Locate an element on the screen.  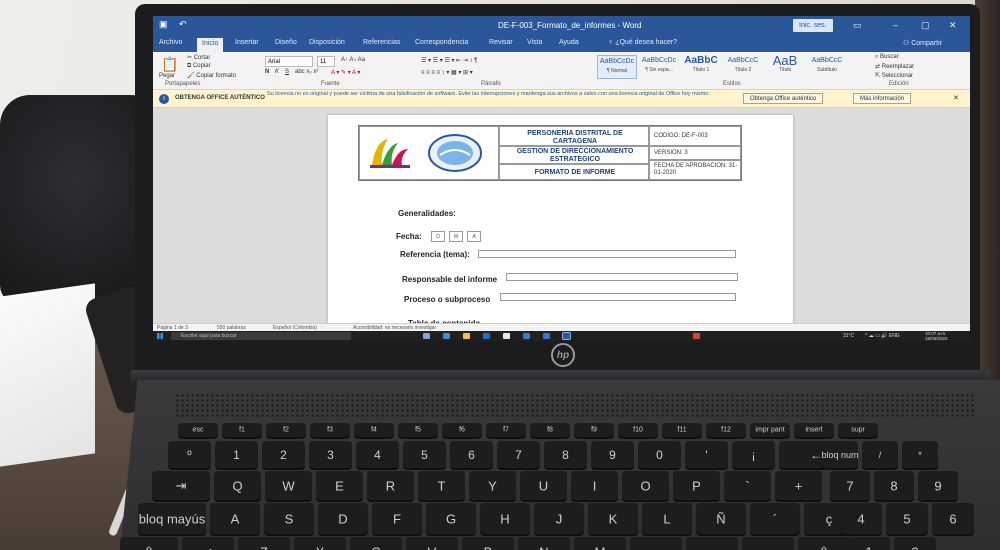
key: B is located at coordinates (488, 543).